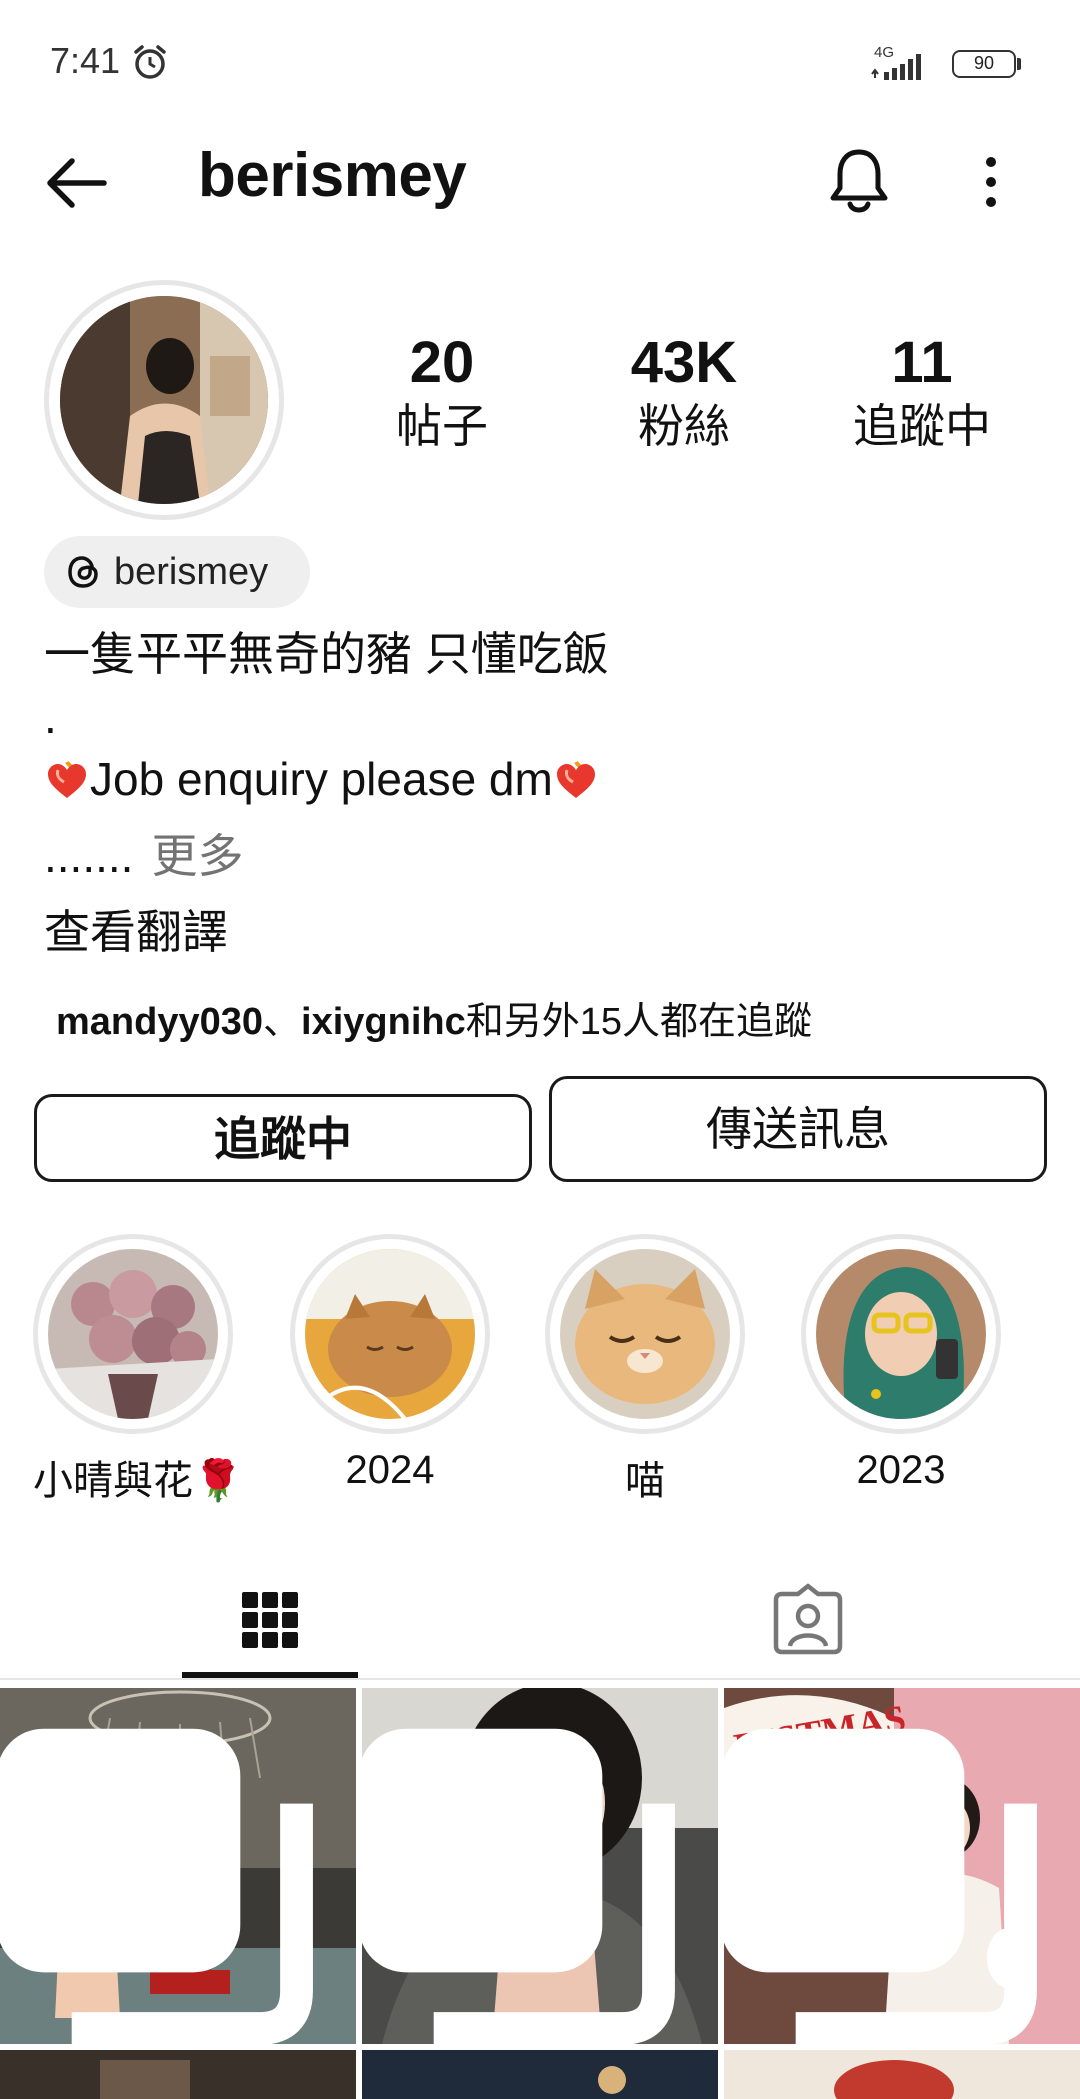 The width and height of the screenshot is (1080, 2099). I want to click on bio-line-truncated: ....... 更多, so click(143, 853).